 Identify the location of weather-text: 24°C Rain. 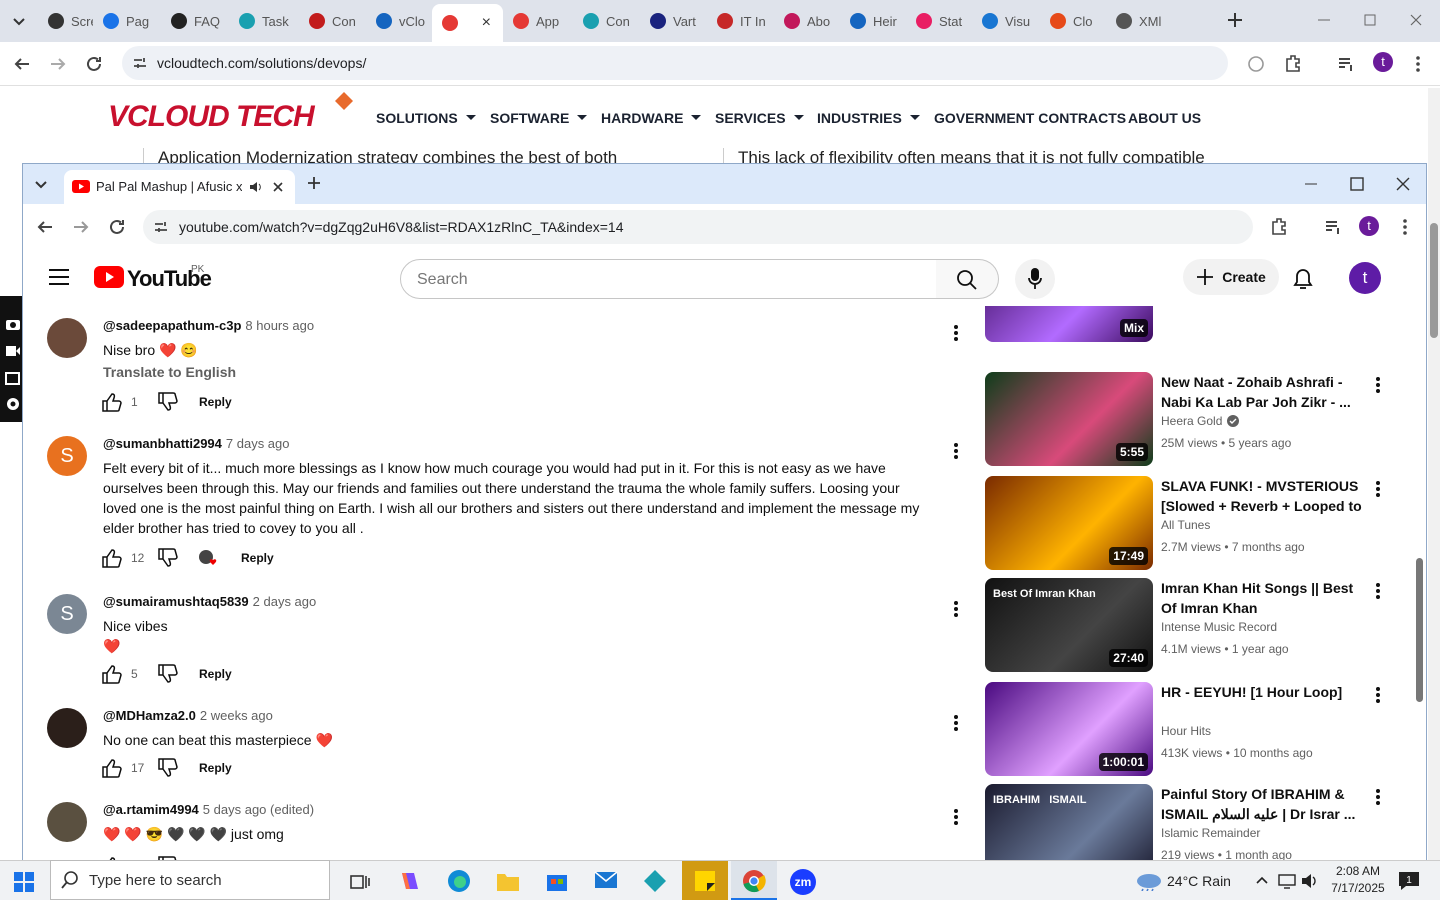
(1199, 881).